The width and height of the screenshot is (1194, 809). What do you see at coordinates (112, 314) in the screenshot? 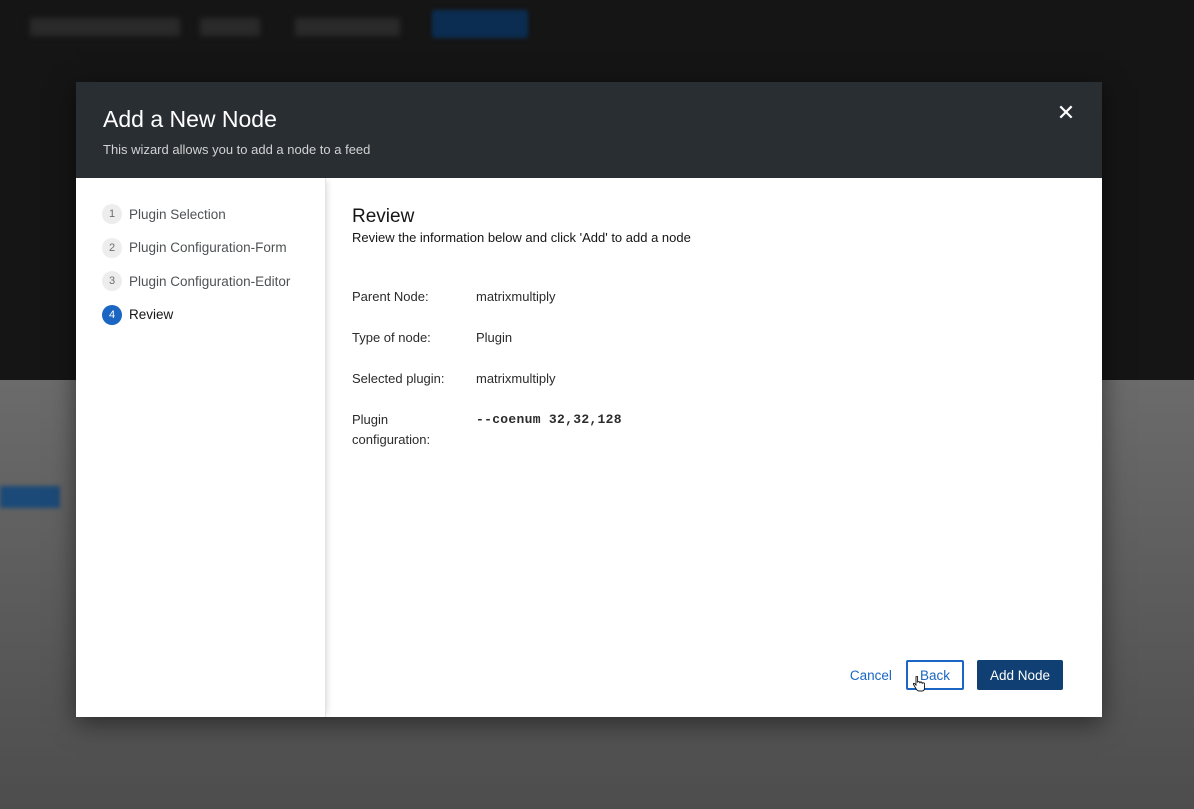
I see `step-number: 4` at bounding box center [112, 314].